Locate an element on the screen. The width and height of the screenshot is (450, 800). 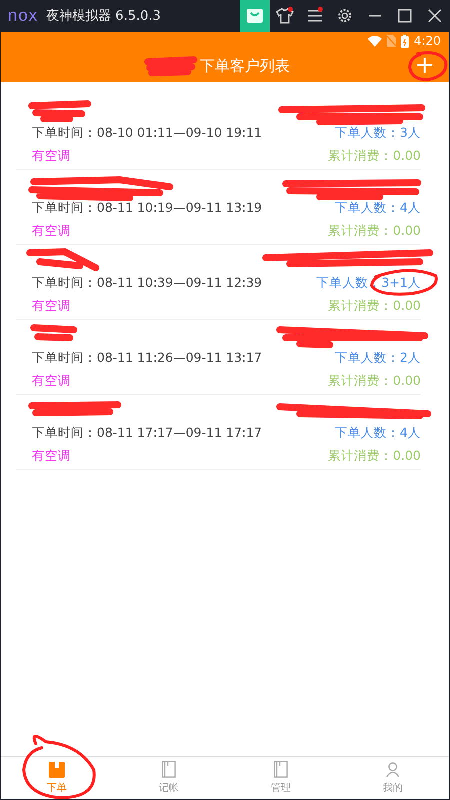
close-icon is located at coordinates (435, 16).